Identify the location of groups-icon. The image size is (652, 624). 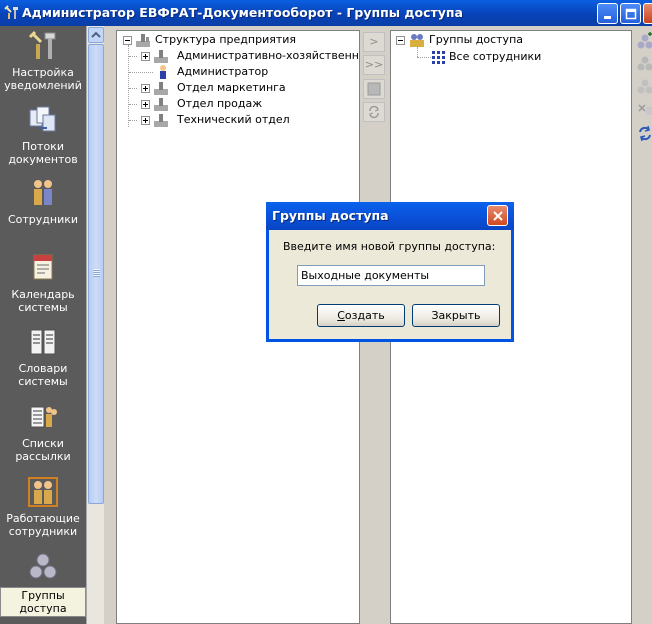
(417, 40).